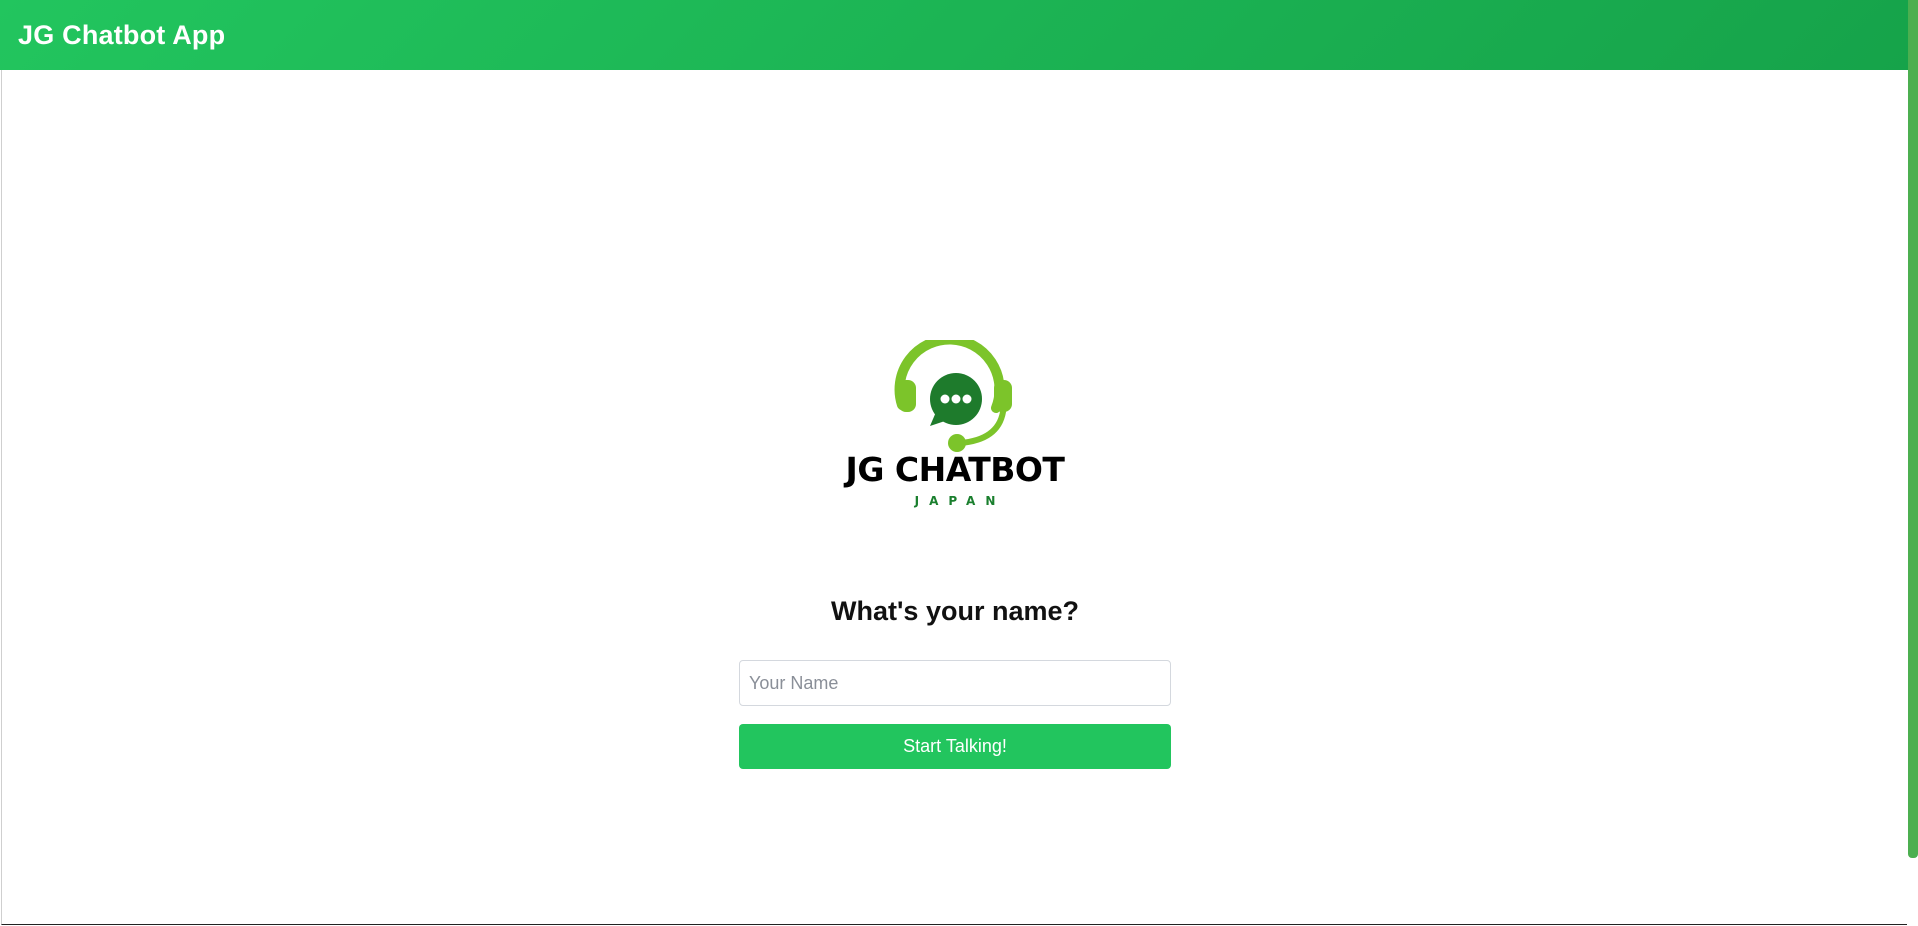  I want to click on name-input, so click(955, 683).